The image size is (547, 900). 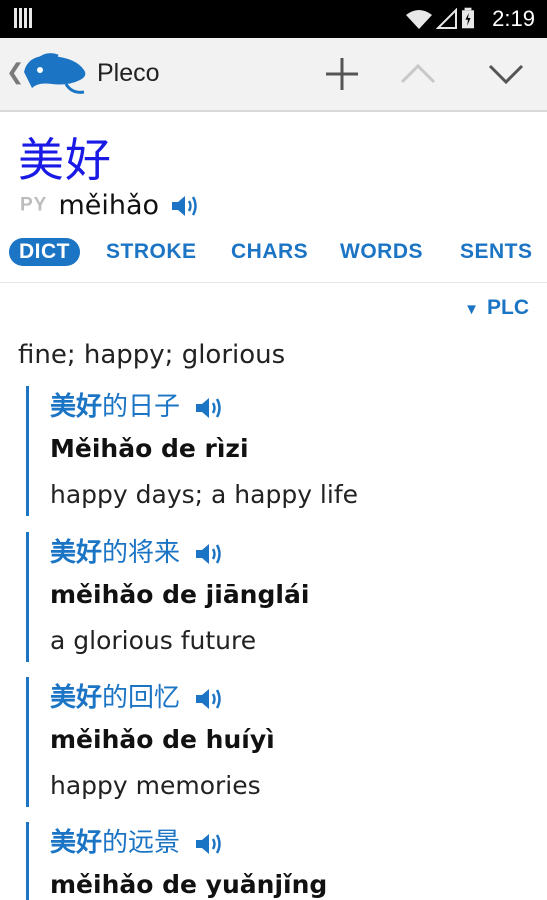 I want to click on example-chinese: 美好的将来, so click(x=137, y=550).